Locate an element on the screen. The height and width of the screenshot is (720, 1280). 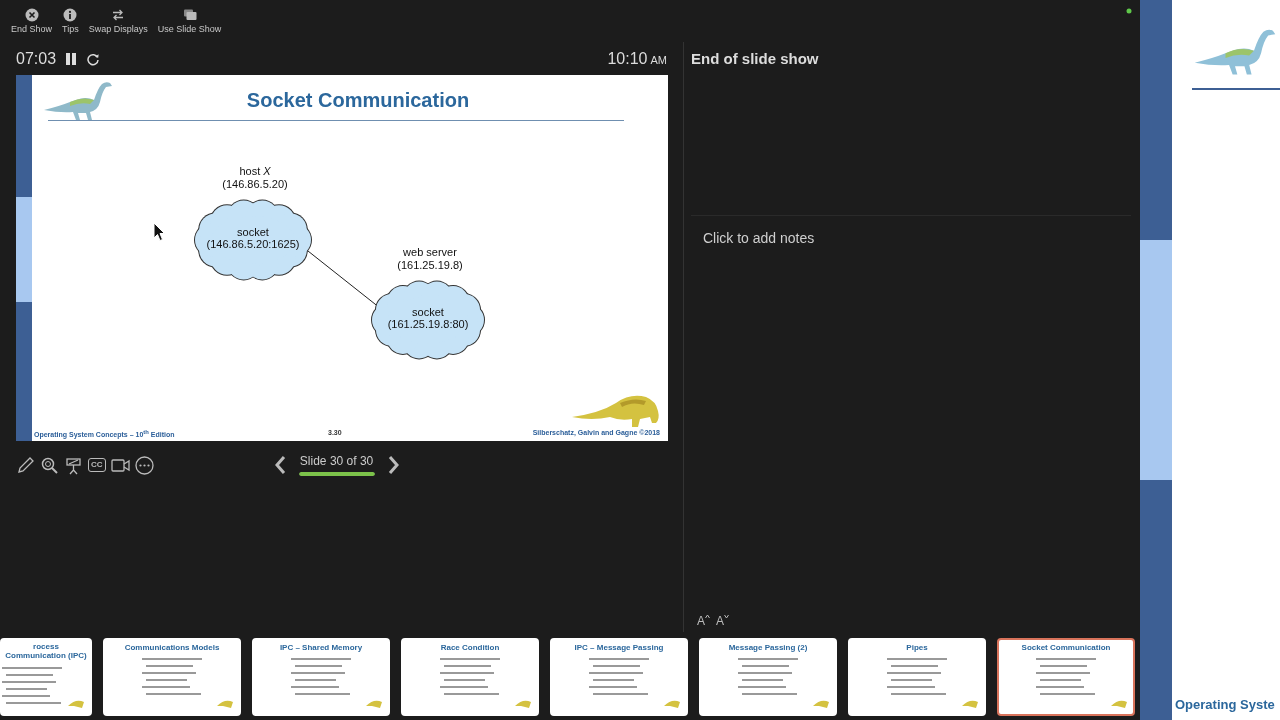
pause-icon is located at coordinates (71, 58).